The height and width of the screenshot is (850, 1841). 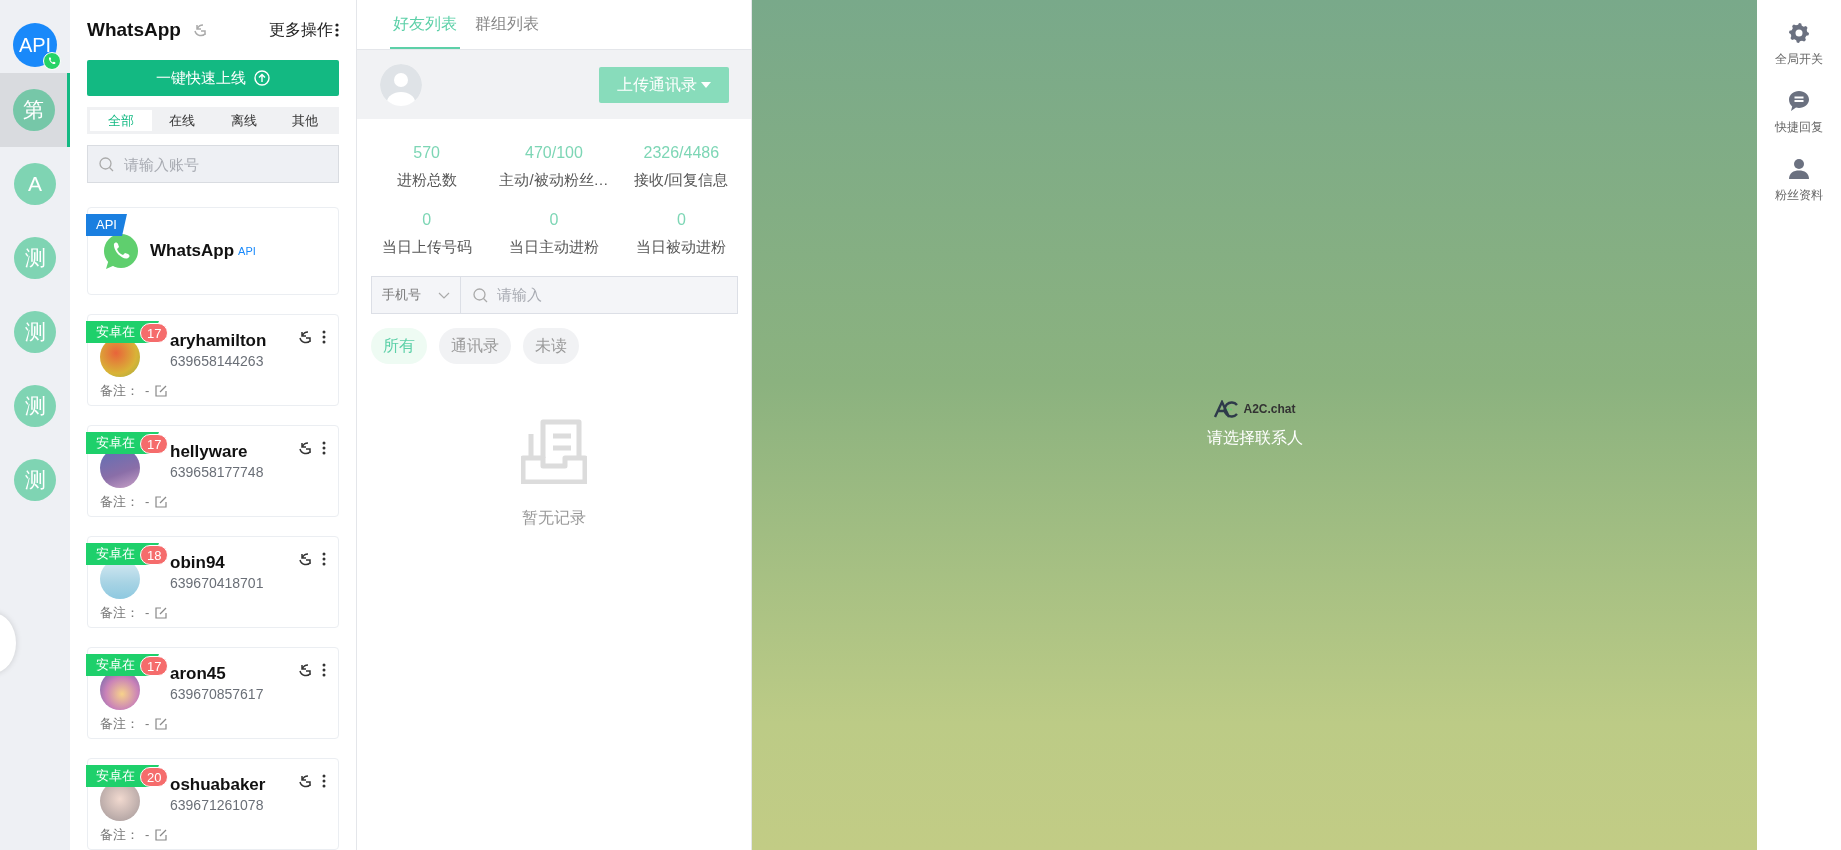 What do you see at coordinates (554, 518) in the screenshot?
I see `empty-message: 暂无记录` at bounding box center [554, 518].